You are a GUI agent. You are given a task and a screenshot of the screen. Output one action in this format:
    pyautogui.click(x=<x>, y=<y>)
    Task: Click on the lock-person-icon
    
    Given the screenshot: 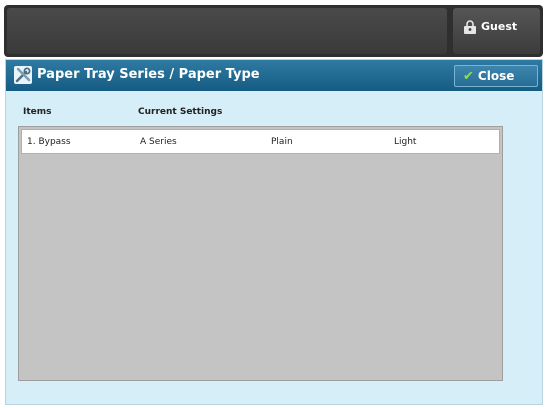 What is the action you would take?
    pyautogui.click(x=470, y=27)
    